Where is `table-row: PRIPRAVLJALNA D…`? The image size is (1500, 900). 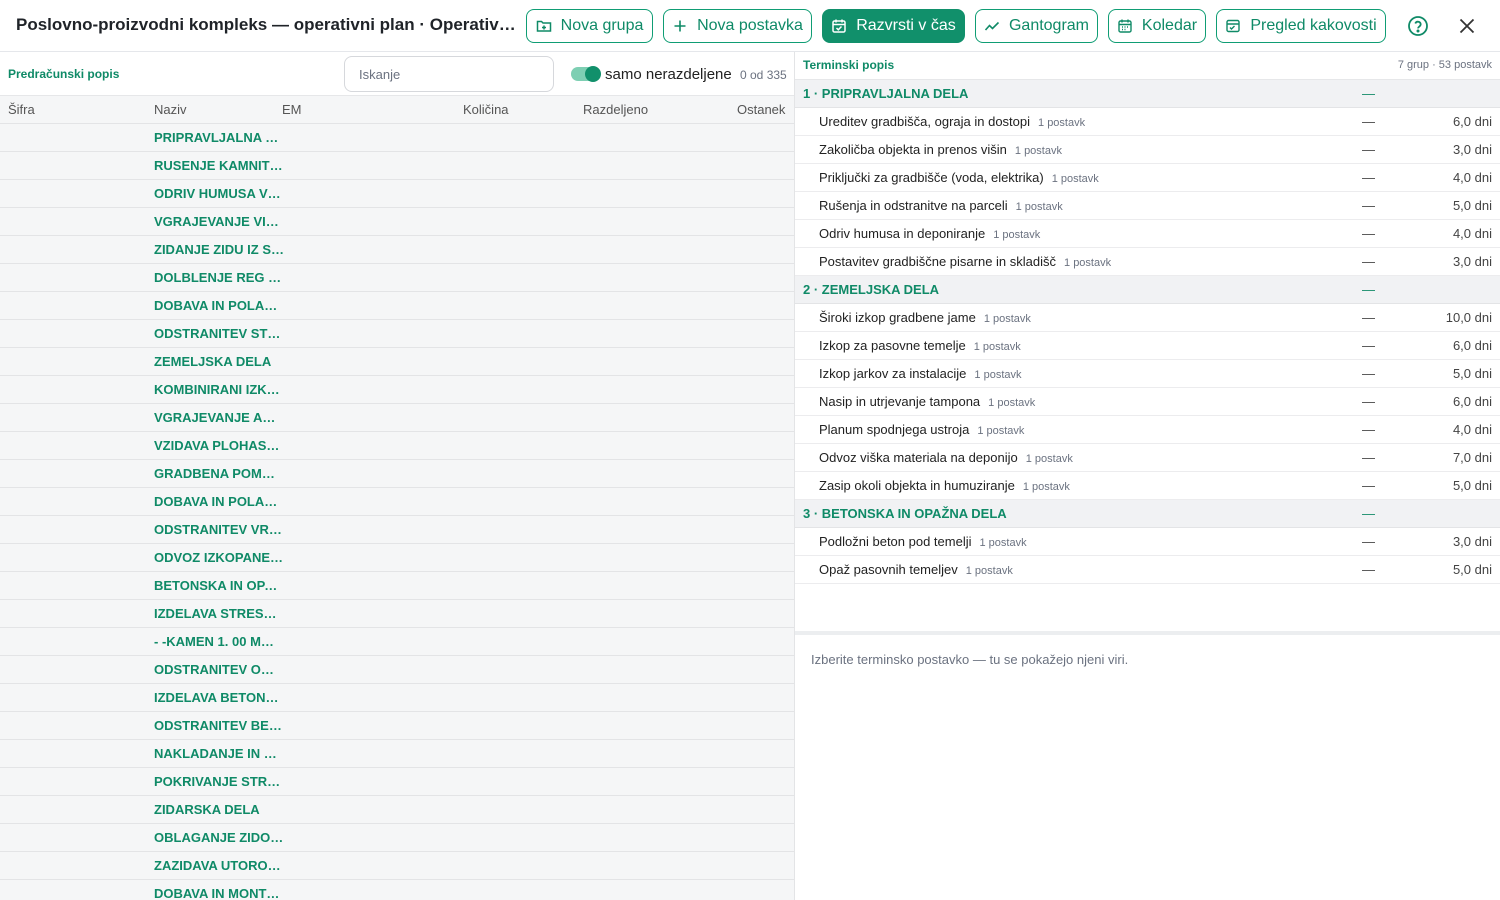 table-row: PRIPRAVLJALNA D… is located at coordinates (397, 138).